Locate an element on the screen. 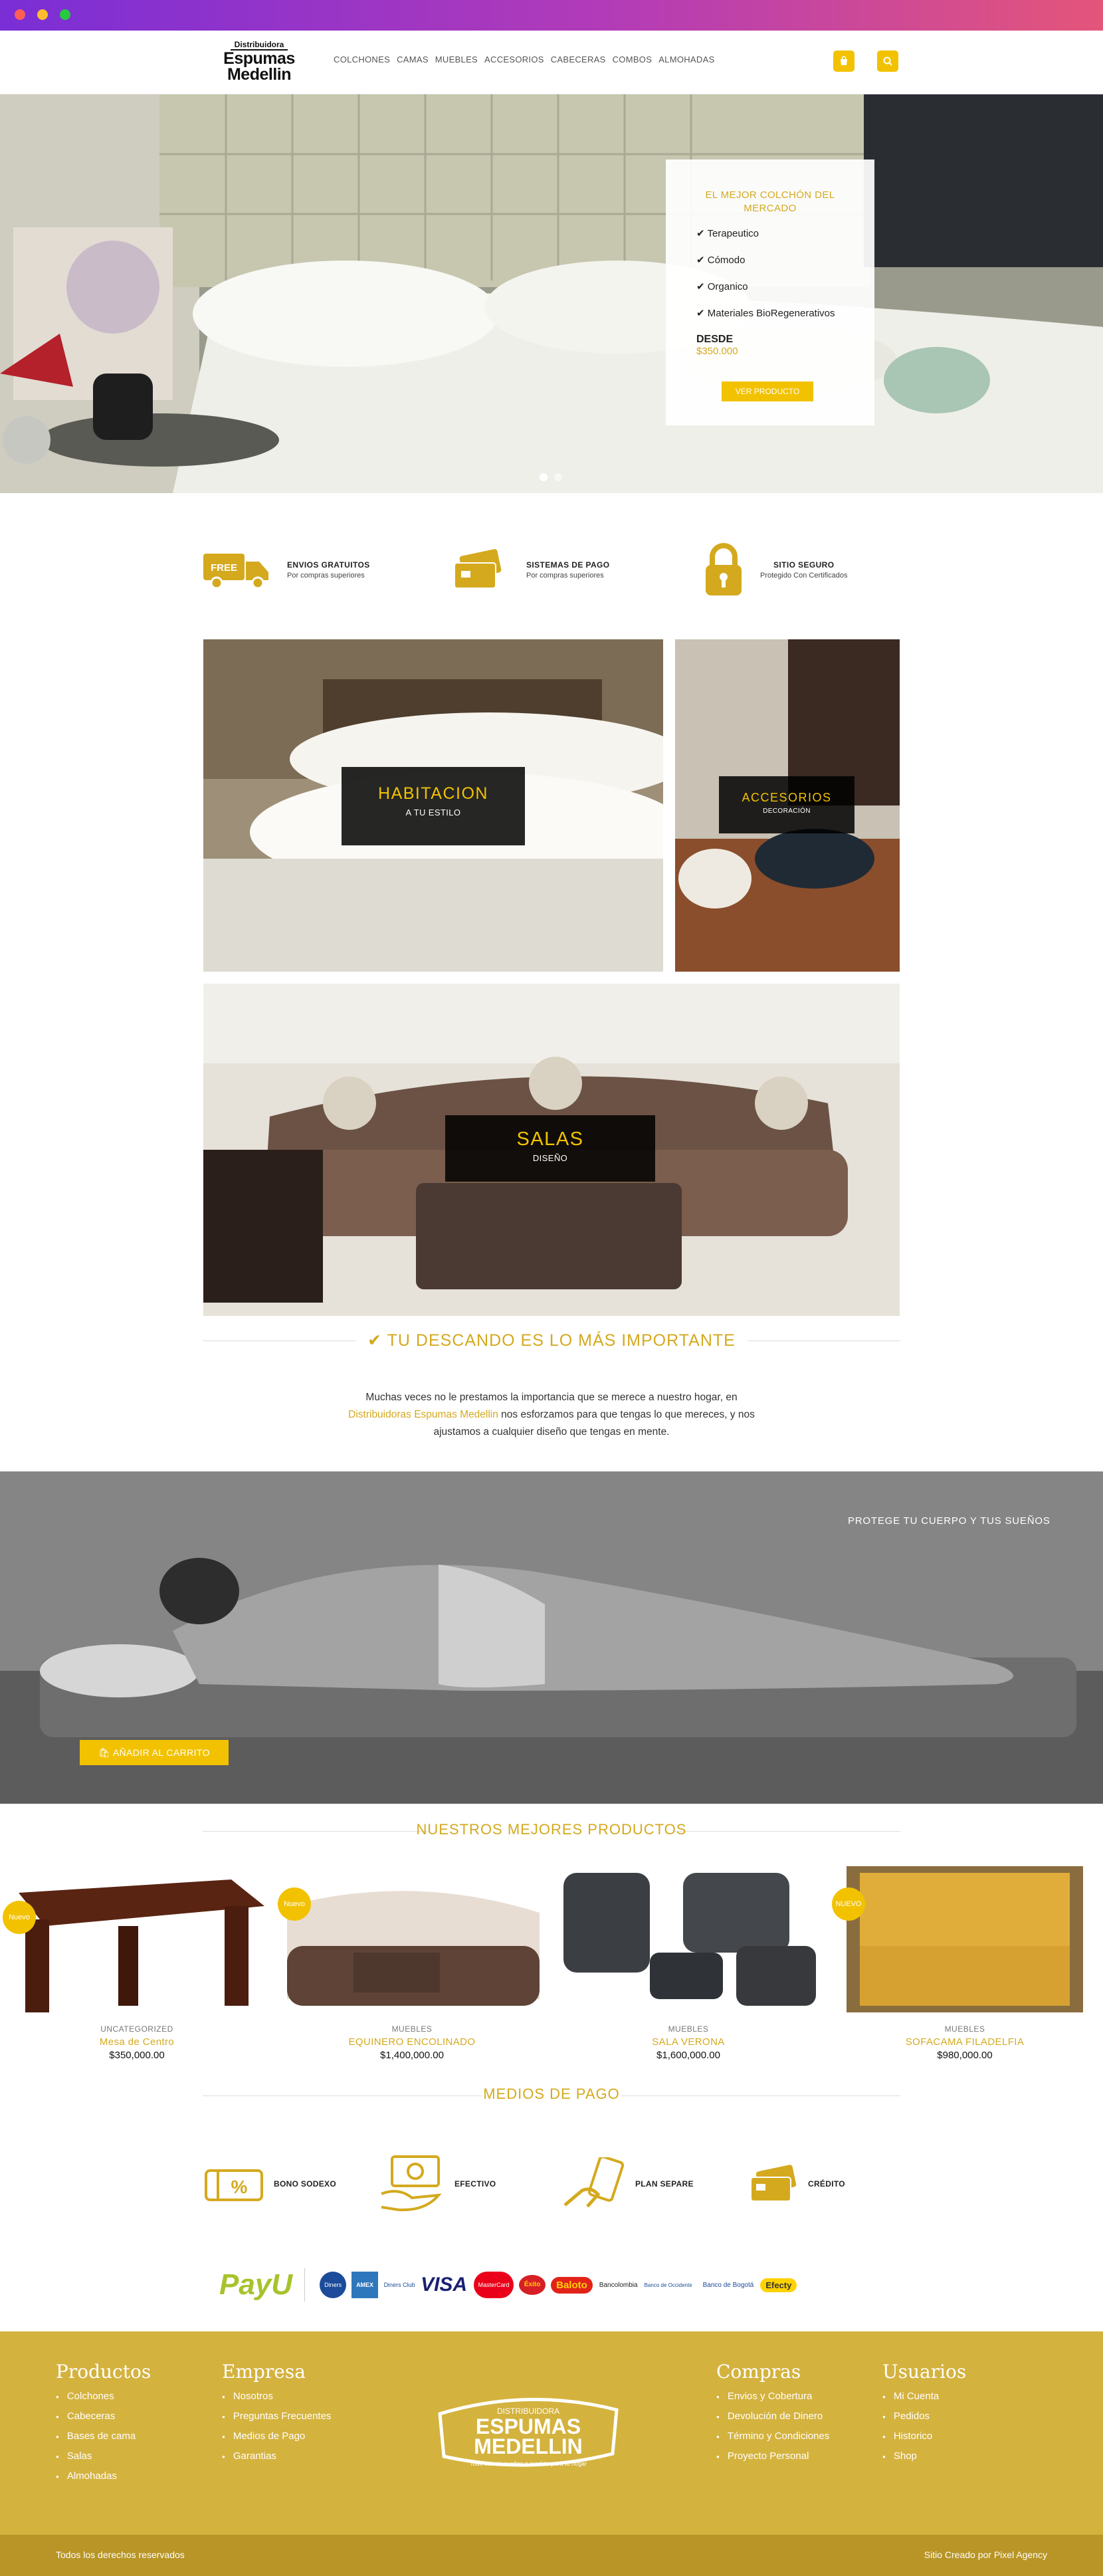 This screenshot has width=1103, height=2576. credit-link: Sitio Creado por Pixel Agency is located at coordinates (985, 2554).